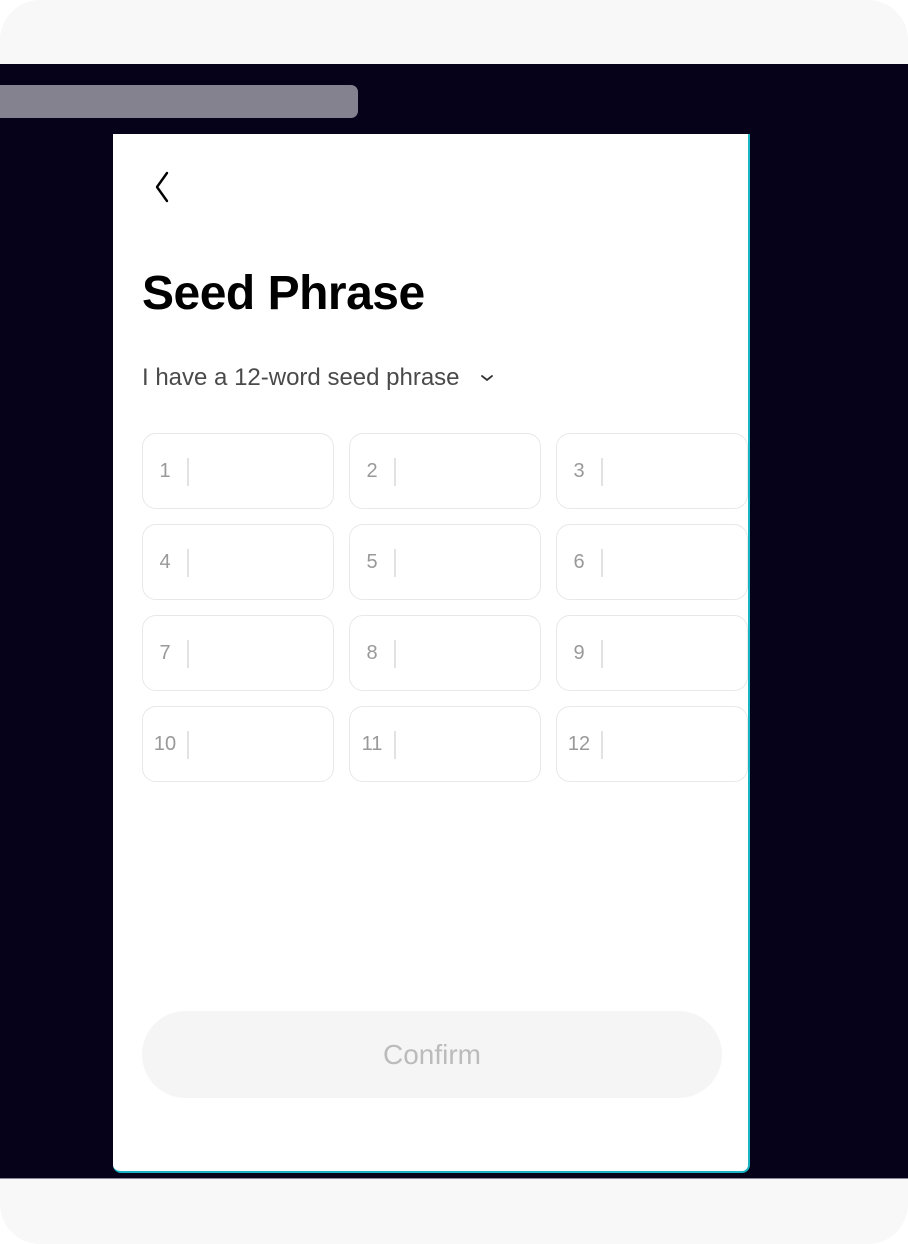 The height and width of the screenshot is (1244, 908). I want to click on seed-word-input: 2, so click(445, 471).